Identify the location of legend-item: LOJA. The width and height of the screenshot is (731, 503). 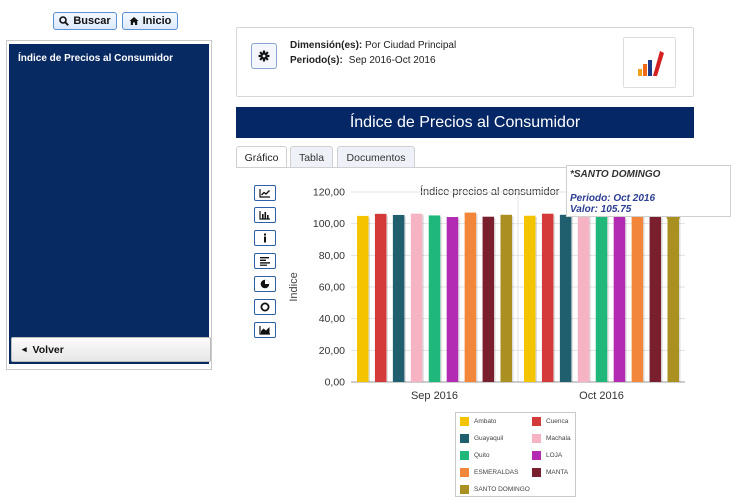
(547, 455).